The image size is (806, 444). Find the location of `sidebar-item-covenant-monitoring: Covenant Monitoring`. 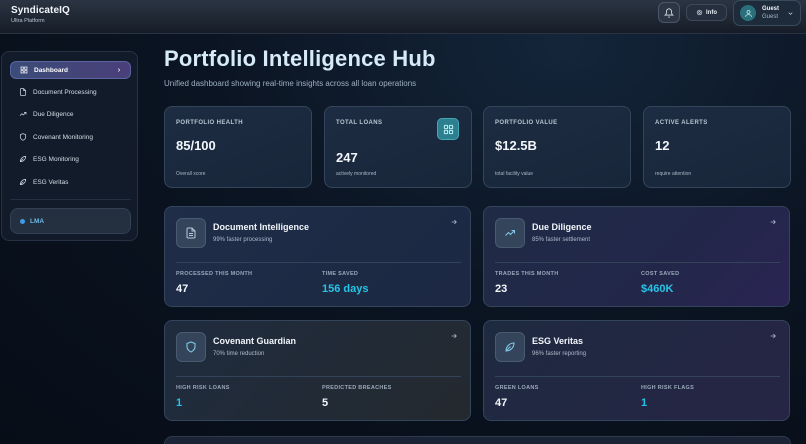

sidebar-item-covenant-monitoring: Covenant Monitoring is located at coordinates (70, 137).